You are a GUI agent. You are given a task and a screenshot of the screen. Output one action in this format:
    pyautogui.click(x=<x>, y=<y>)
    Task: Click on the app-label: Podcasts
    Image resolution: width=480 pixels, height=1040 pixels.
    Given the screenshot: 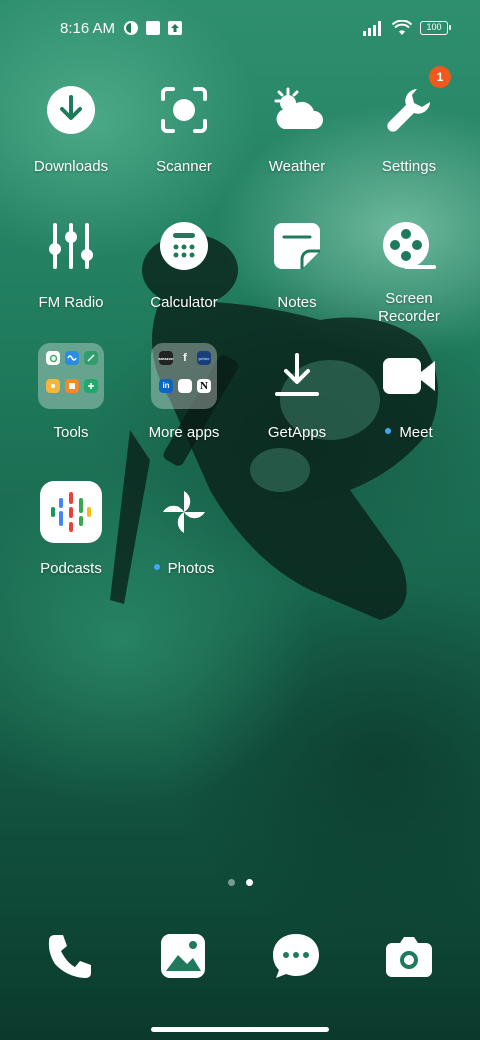 What is the action you would take?
    pyautogui.click(x=71, y=568)
    